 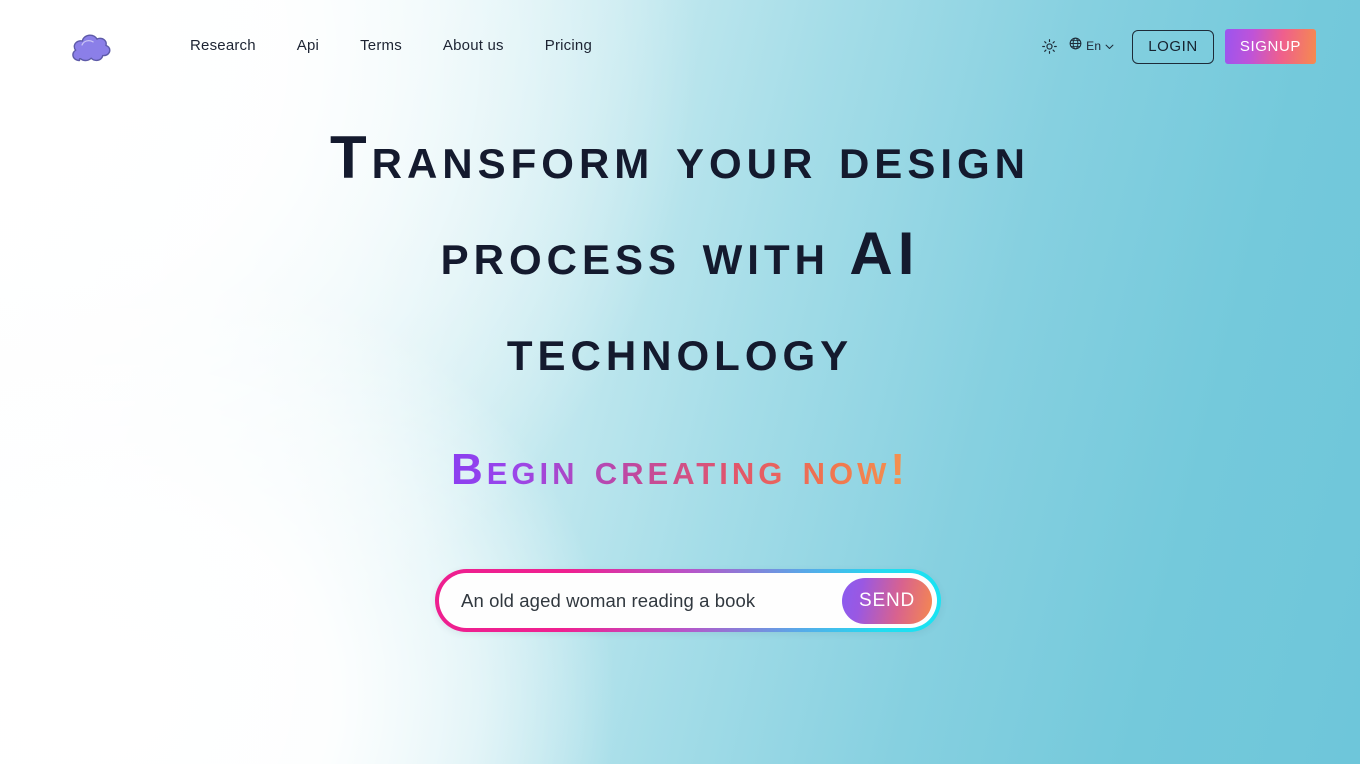 What do you see at coordinates (680, 349) in the screenshot?
I see `heading-line-3: technology` at bounding box center [680, 349].